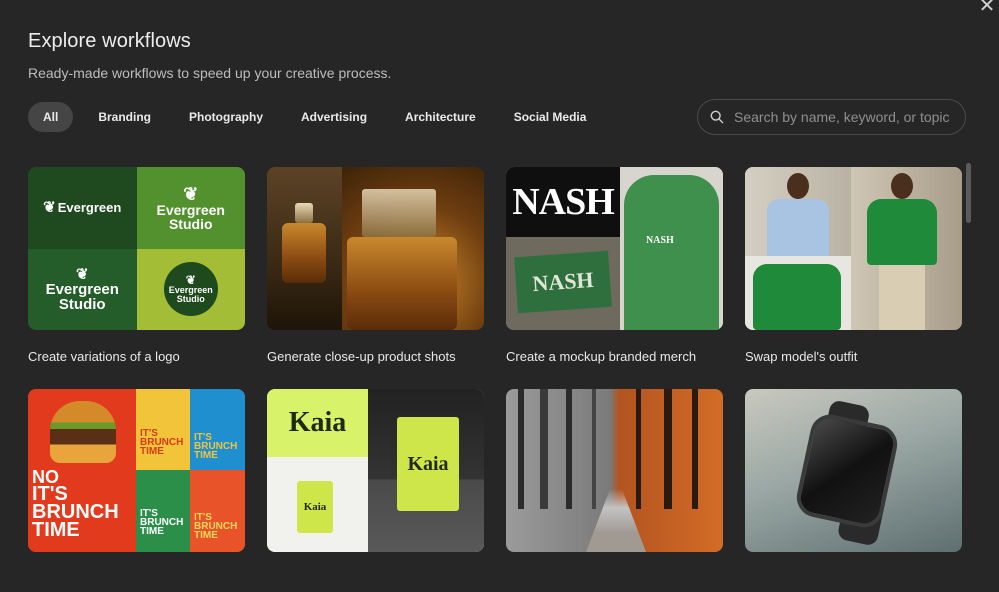 The image size is (999, 592). Describe the element at coordinates (798, 227) in the screenshot. I see `blue-shirt` at that location.